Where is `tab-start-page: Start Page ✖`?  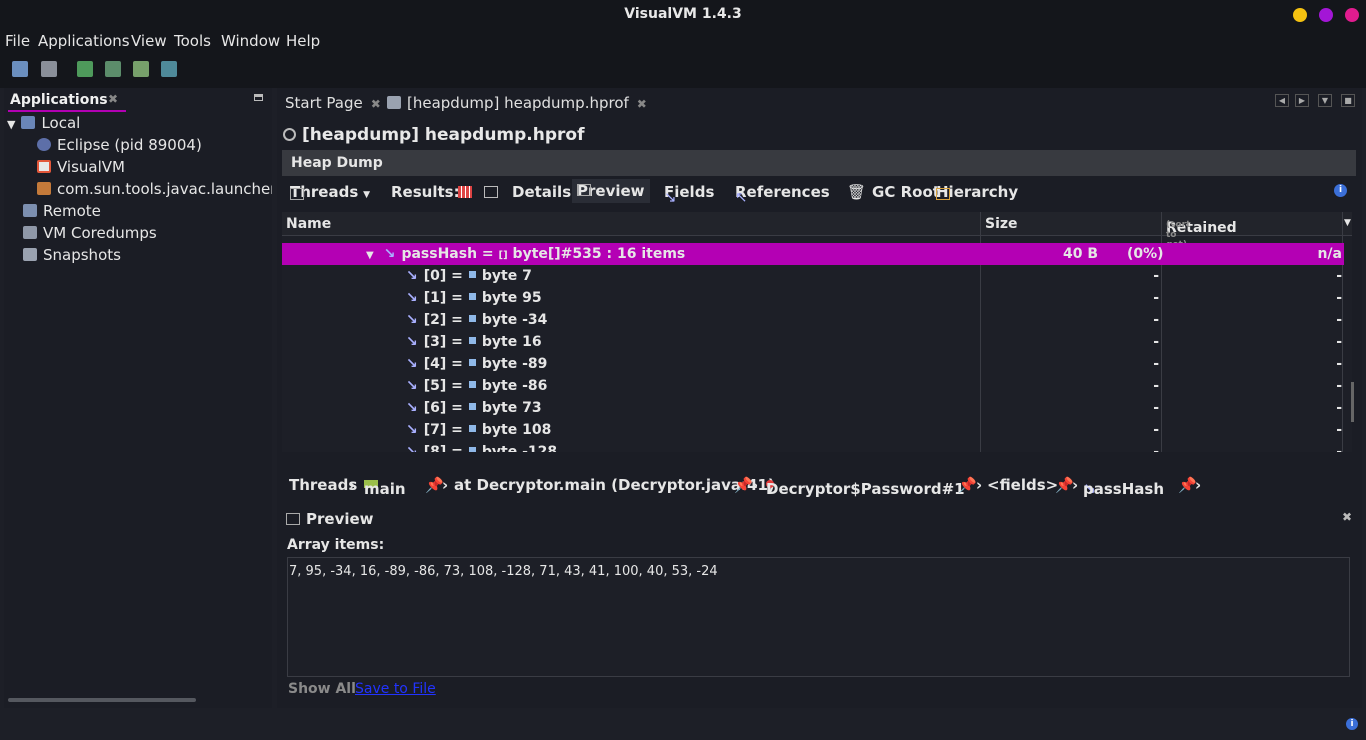 tab-start-page: Start Page ✖ is located at coordinates (333, 103).